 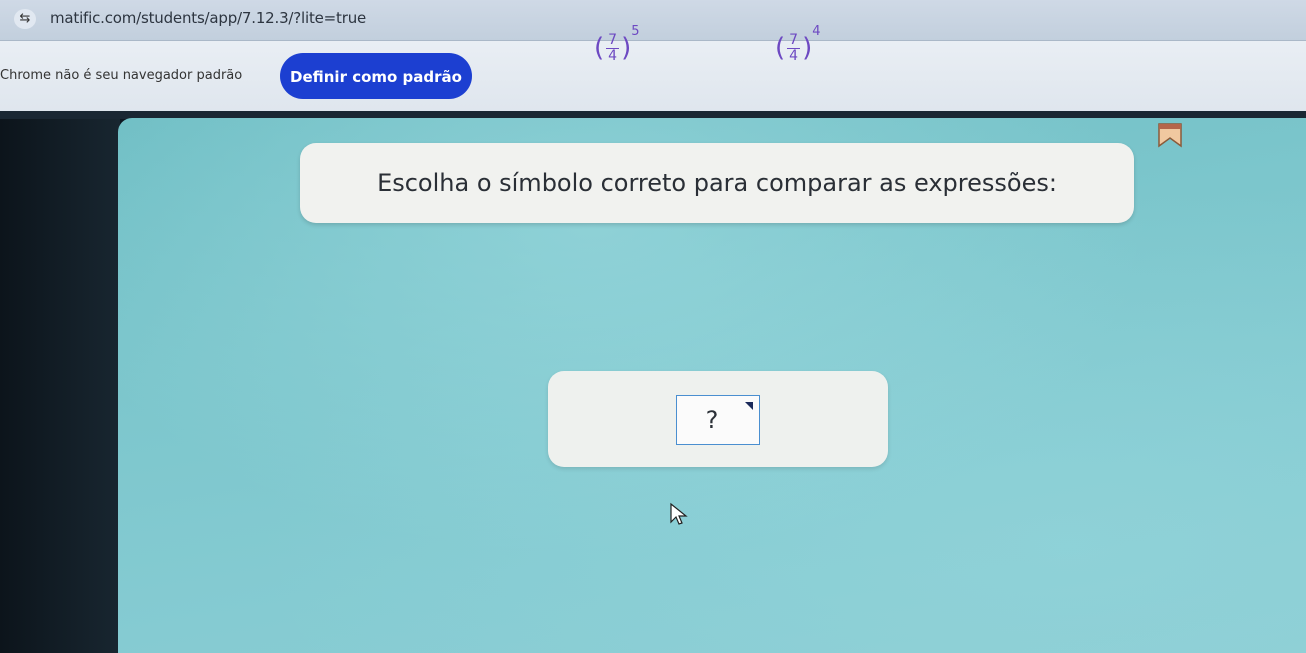 I want to click on left-expression: ( 7 4 ) 5, so click(x=617, y=47).